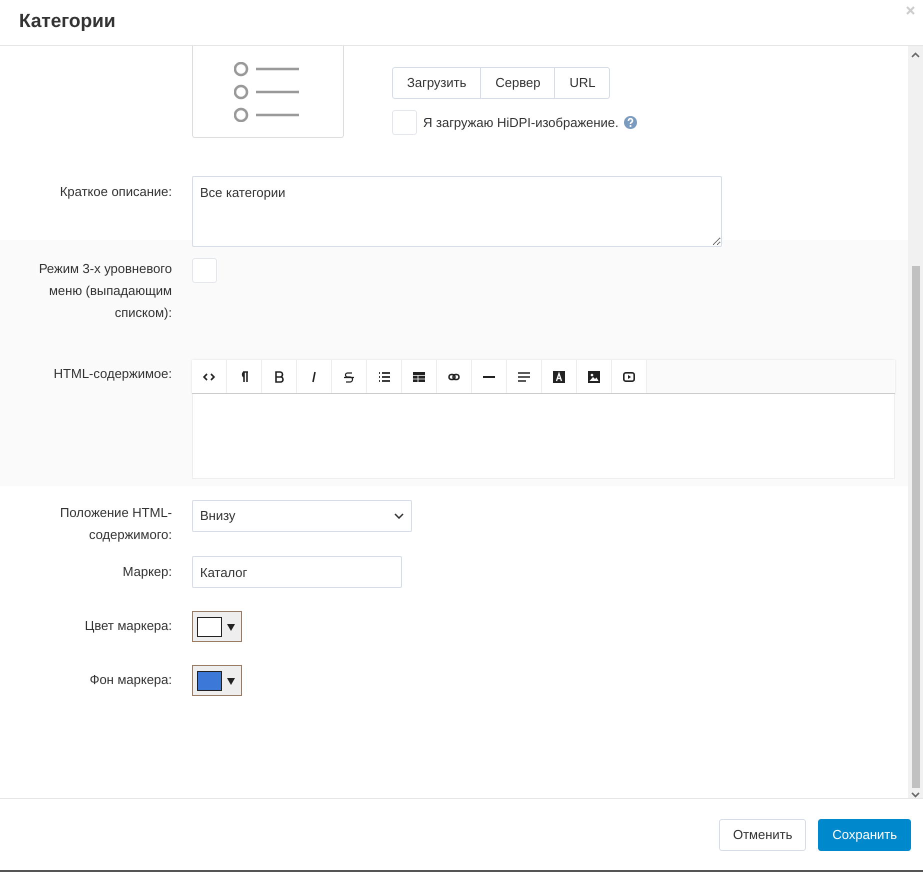 The height and width of the screenshot is (872, 923). I want to click on code-icon, so click(209, 376).